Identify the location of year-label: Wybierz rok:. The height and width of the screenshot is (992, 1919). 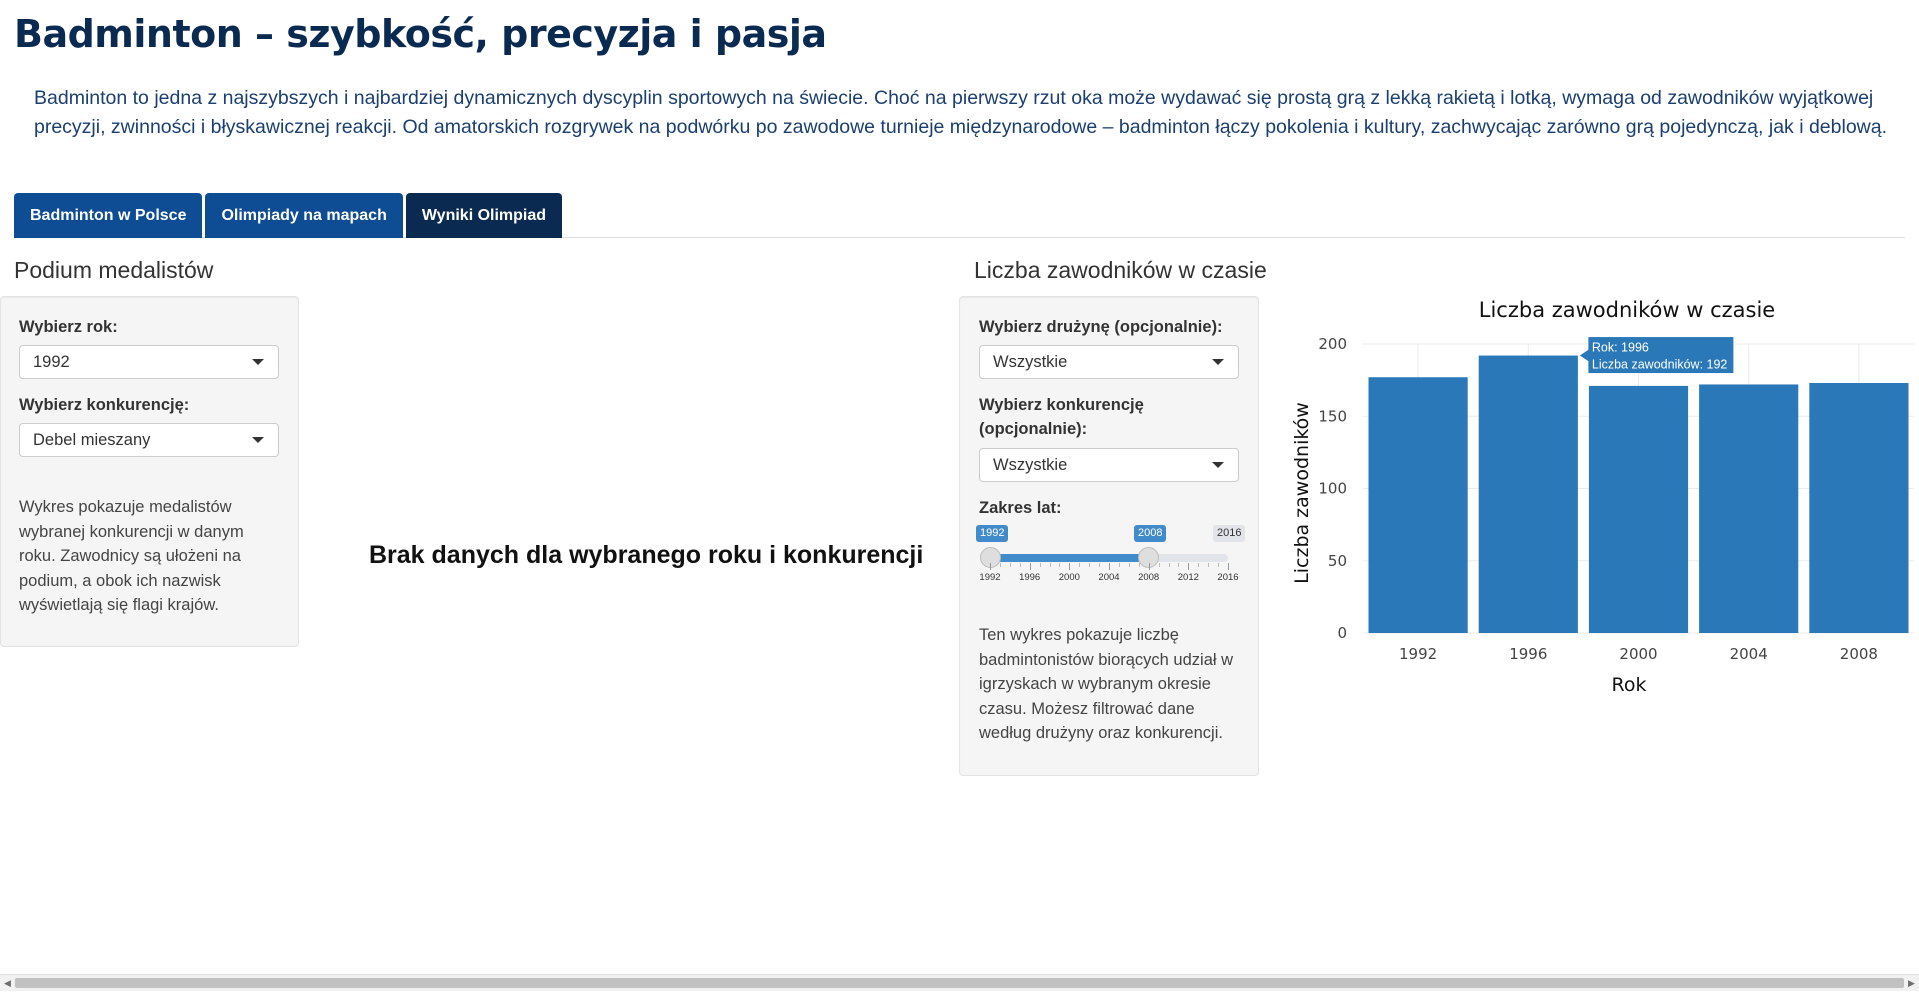
(68, 327).